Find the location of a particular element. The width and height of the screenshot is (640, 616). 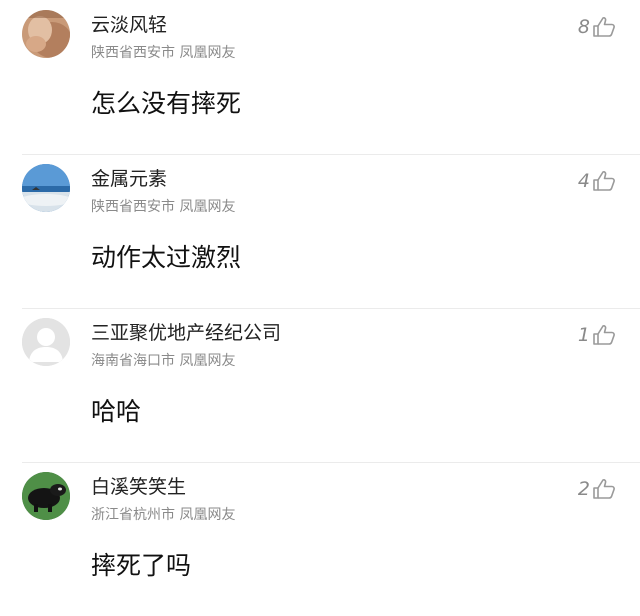

username: 三亚聚优地产经纪公司 is located at coordinates (186, 333).